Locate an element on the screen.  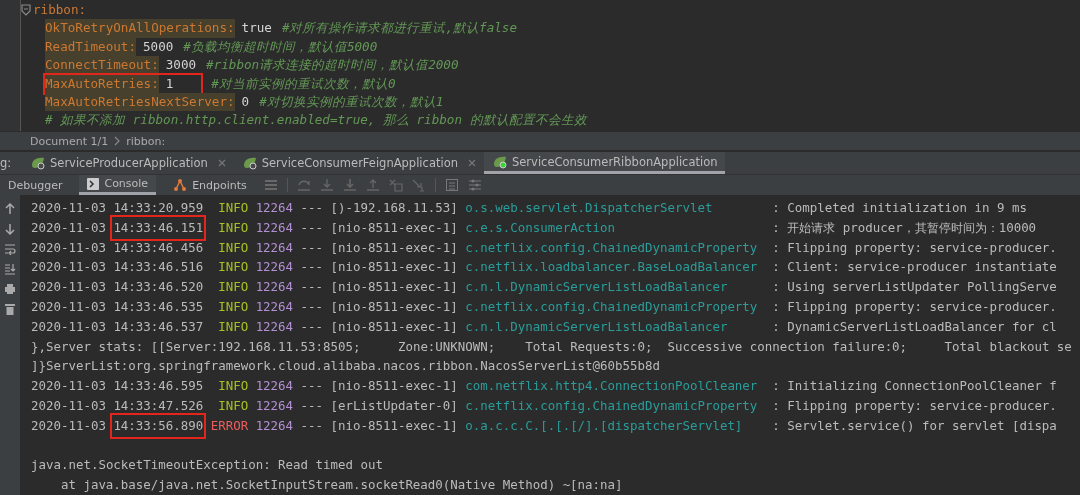
stack-trace-line: at java.base/java.net.SocketInputStream.socketRead0(Native Method) ~[na:na] is located at coordinates (341, 485).